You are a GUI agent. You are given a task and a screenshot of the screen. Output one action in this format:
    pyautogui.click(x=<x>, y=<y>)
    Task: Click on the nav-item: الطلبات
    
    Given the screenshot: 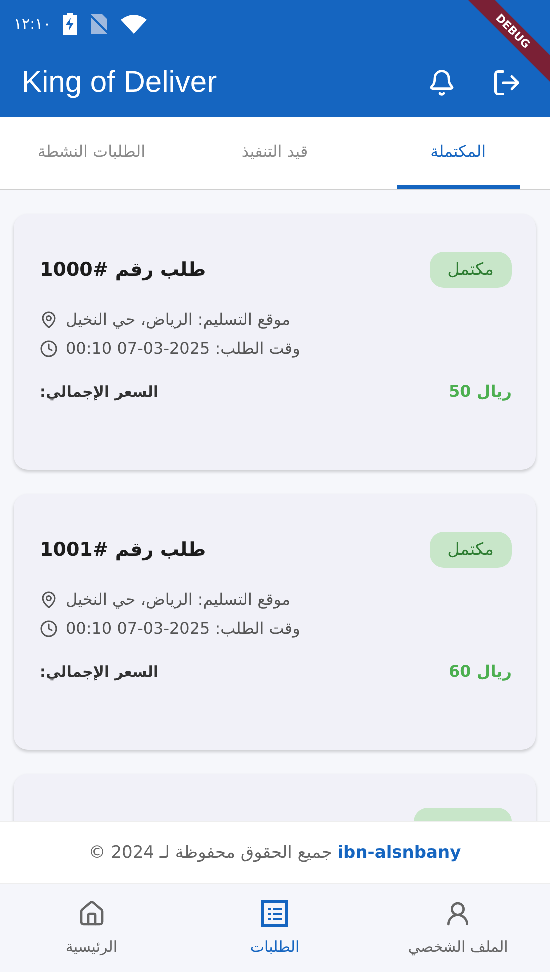 What is the action you would take?
    pyautogui.click(x=275, y=928)
    